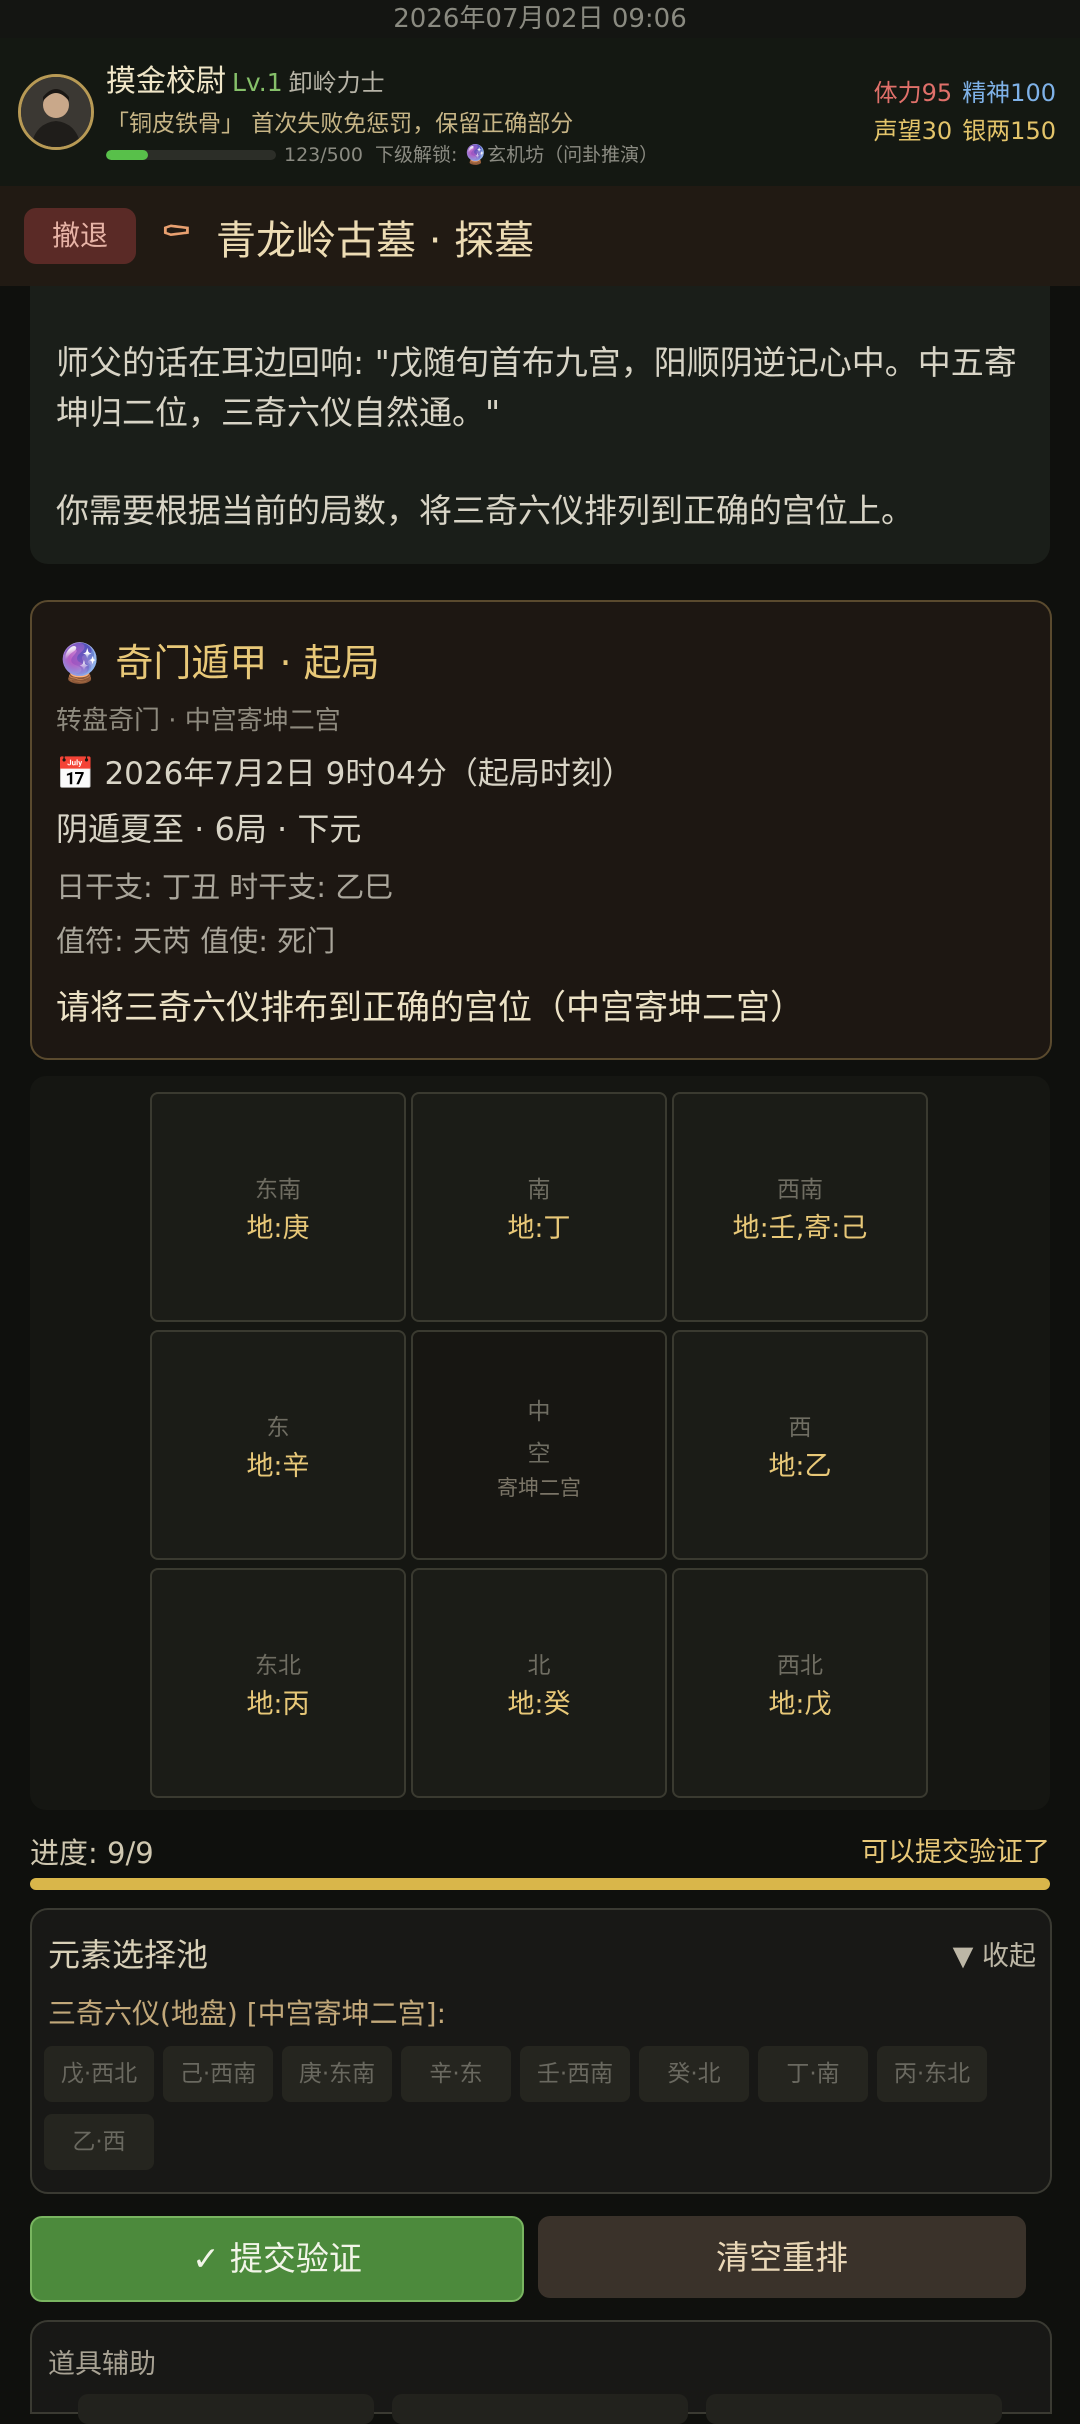 The height and width of the screenshot is (2424, 1080). I want to click on player-buff: 「铜皮铁骨」 首次失败免惩罚，保留正确部分, so click(340, 124).